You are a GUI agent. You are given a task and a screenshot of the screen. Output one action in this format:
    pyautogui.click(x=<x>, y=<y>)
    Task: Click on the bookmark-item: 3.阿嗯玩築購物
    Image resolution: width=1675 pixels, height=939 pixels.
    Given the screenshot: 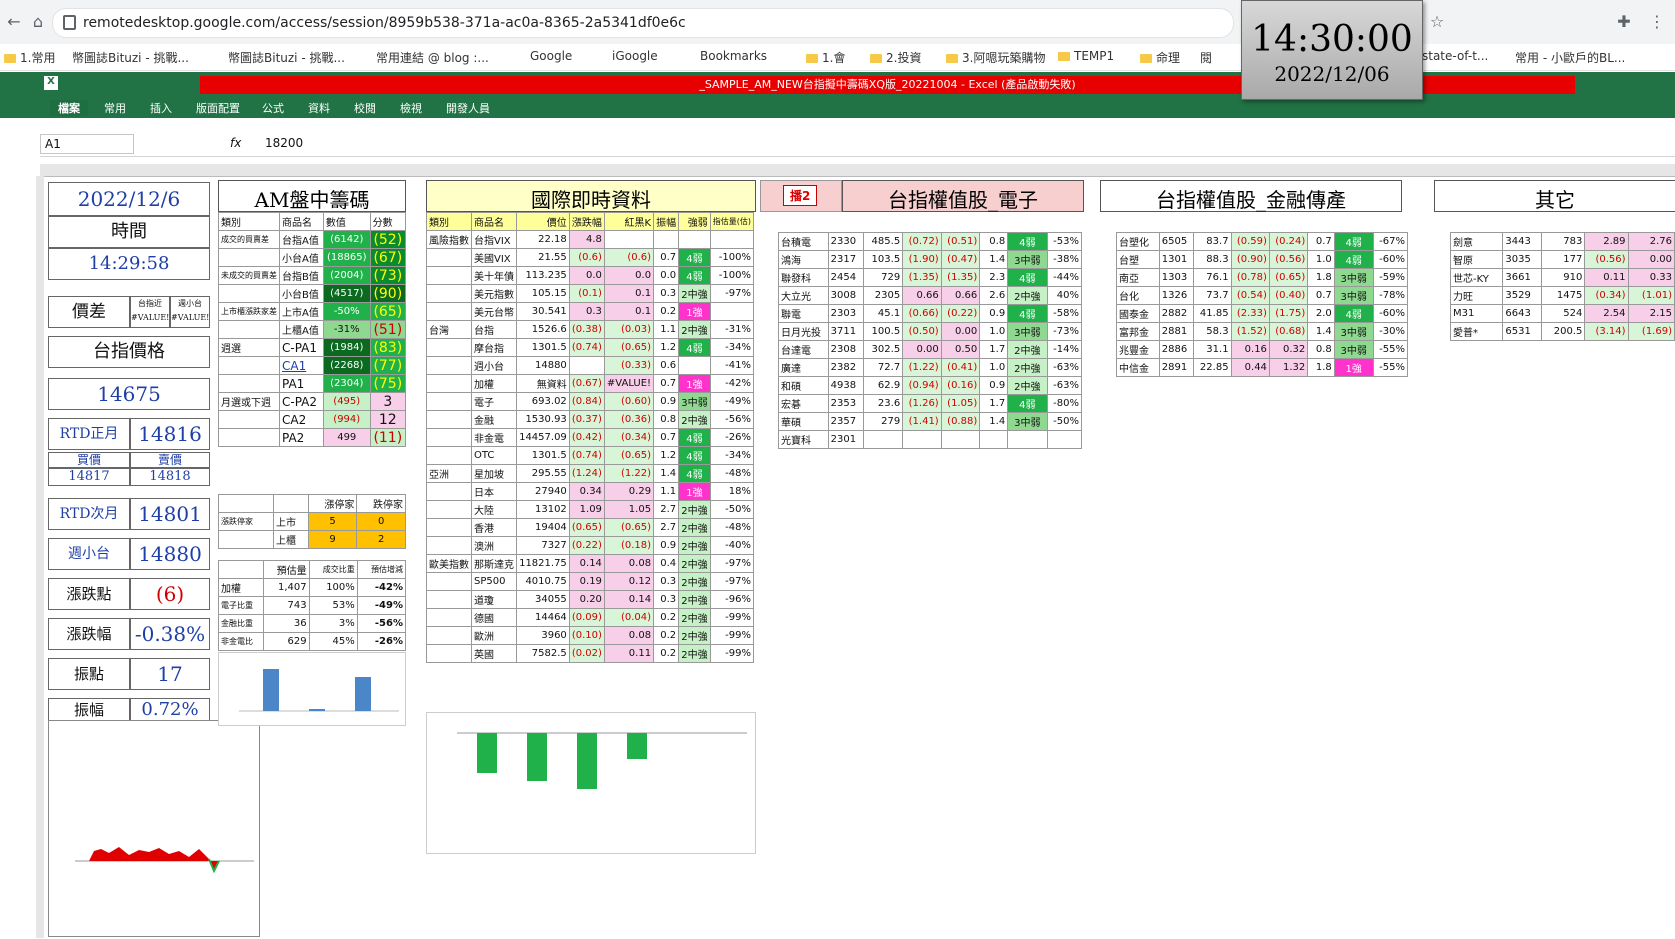 What is the action you would take?
    pyautogui.click(x=995, y=57)
    